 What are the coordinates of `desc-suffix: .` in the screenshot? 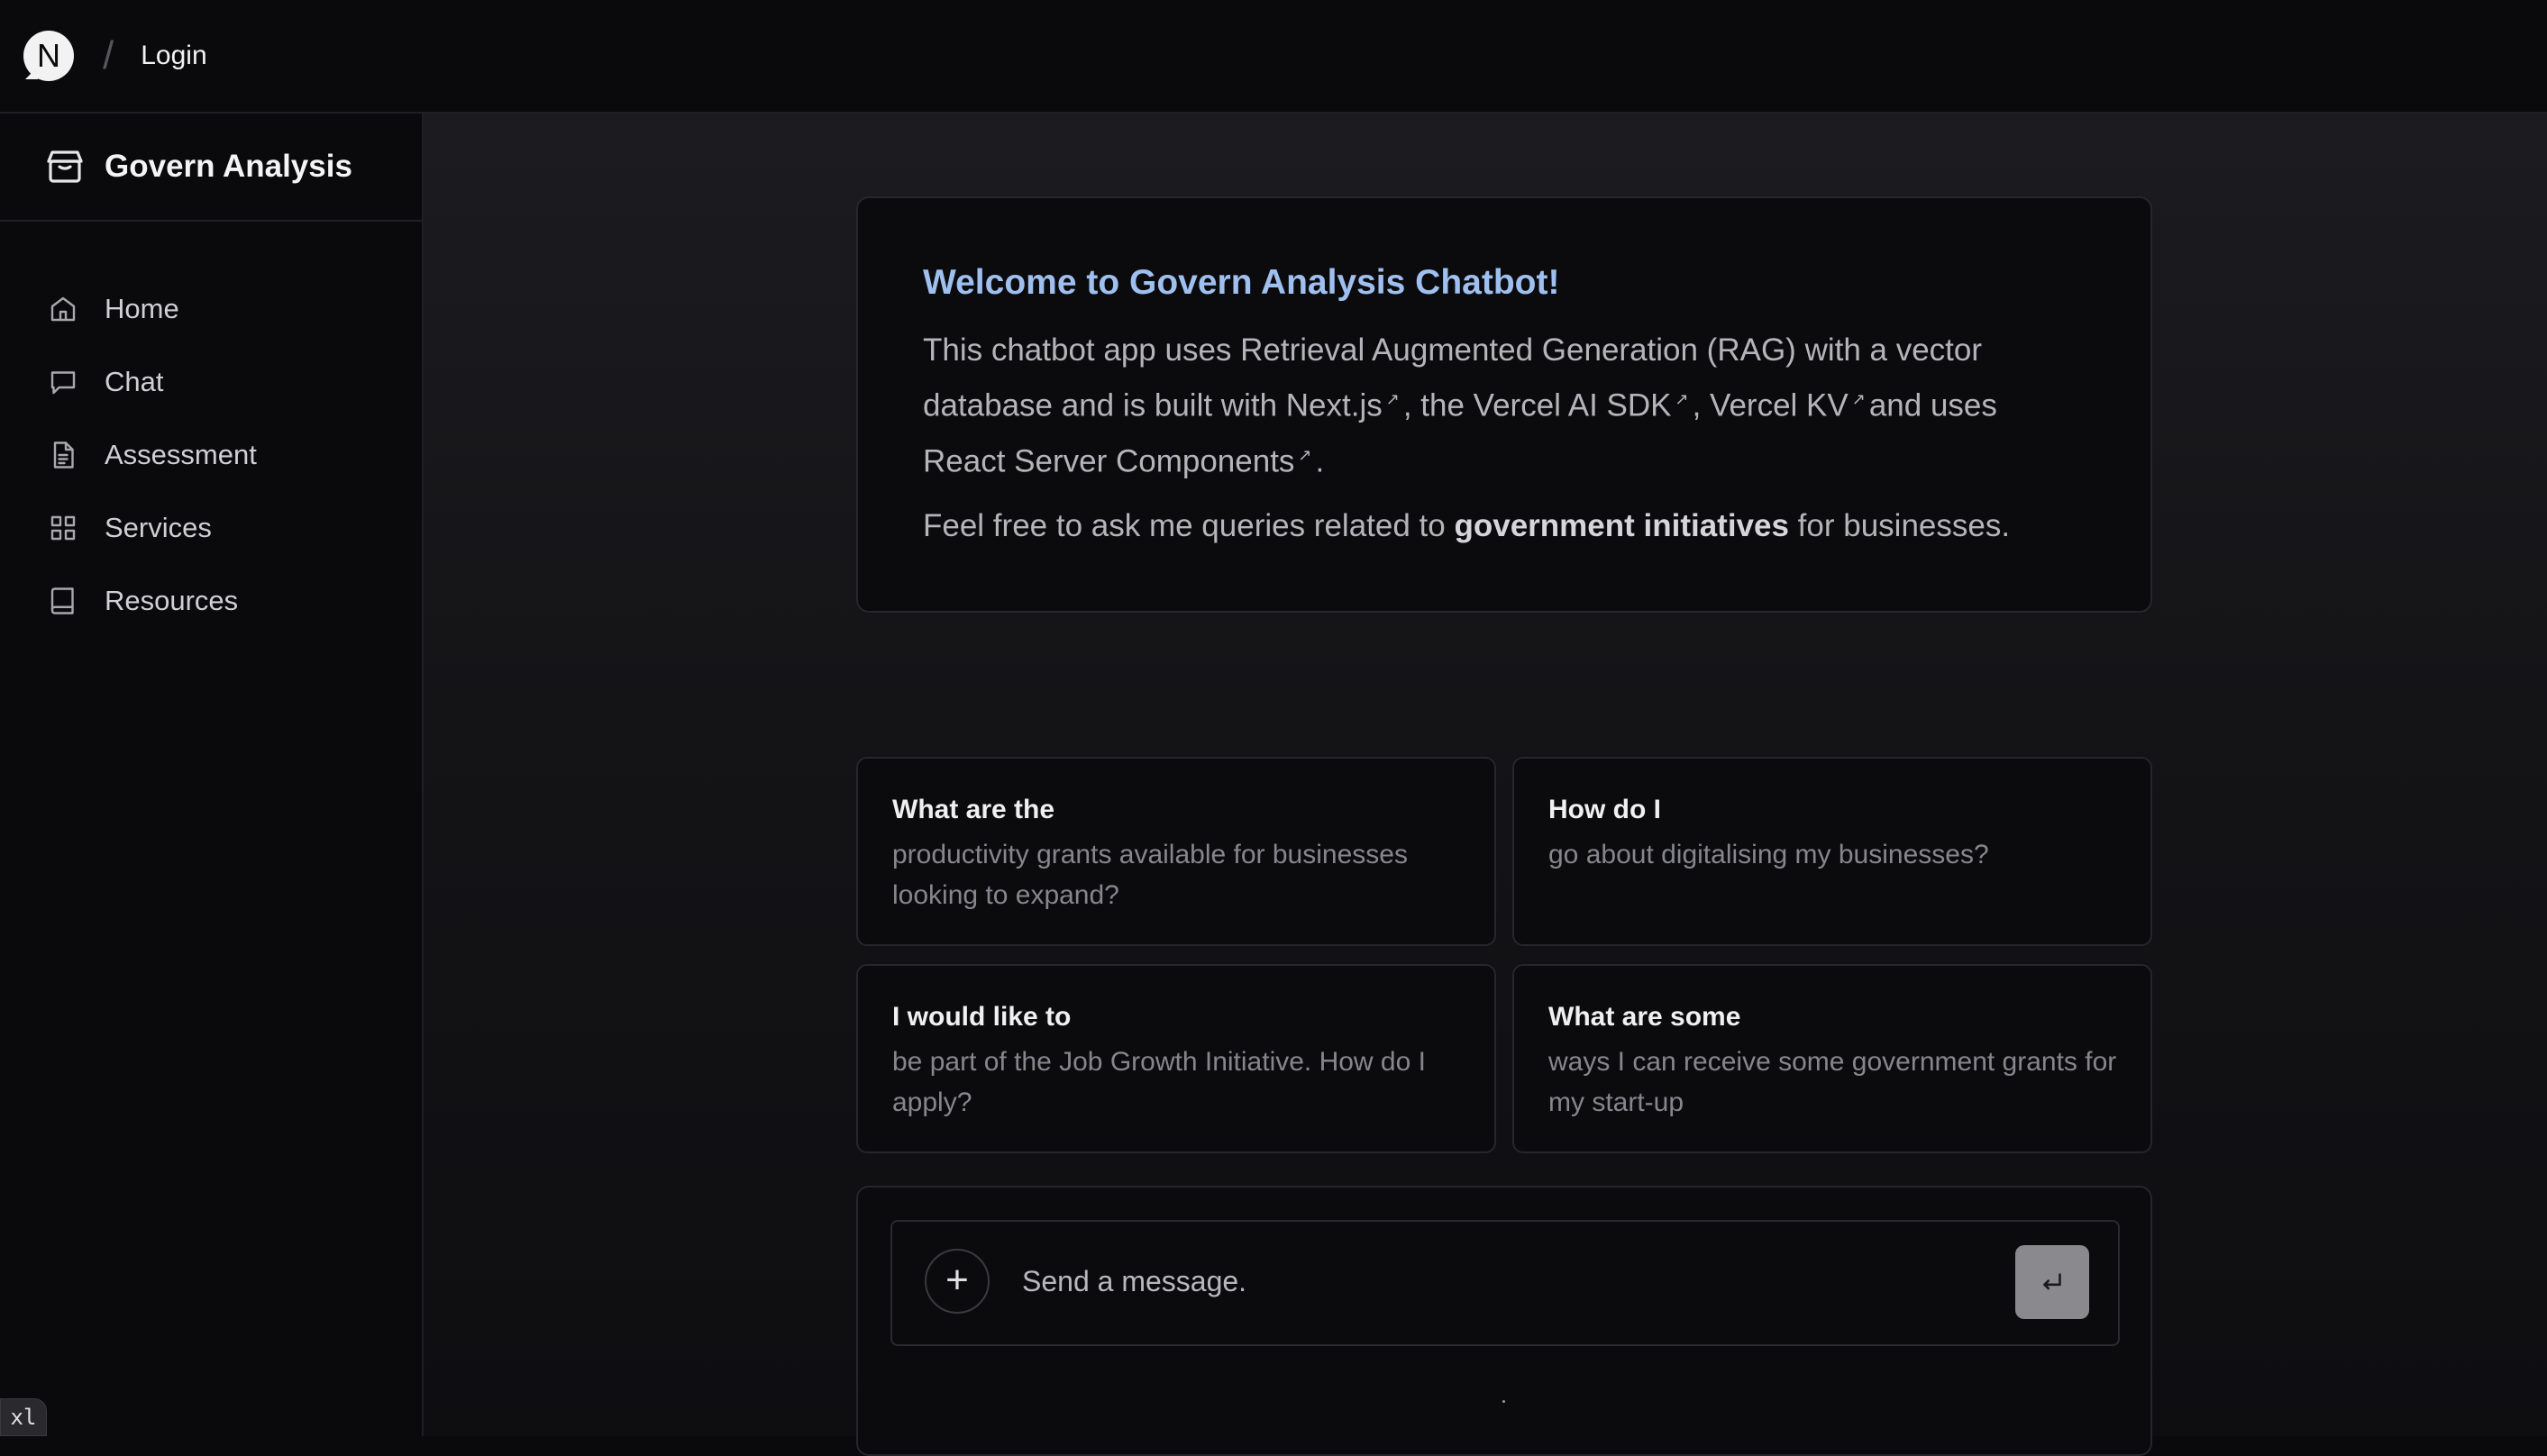 It's located at (1320, 461).